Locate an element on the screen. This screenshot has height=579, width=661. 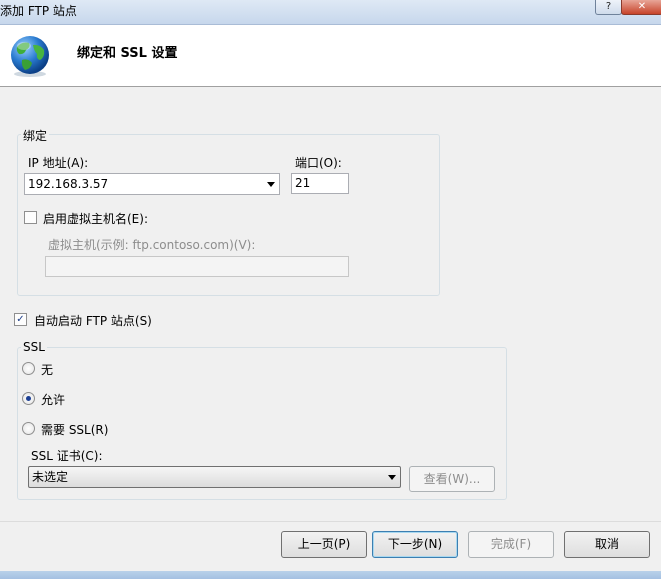
window-bottom-border is located at coordinates (330, 575).